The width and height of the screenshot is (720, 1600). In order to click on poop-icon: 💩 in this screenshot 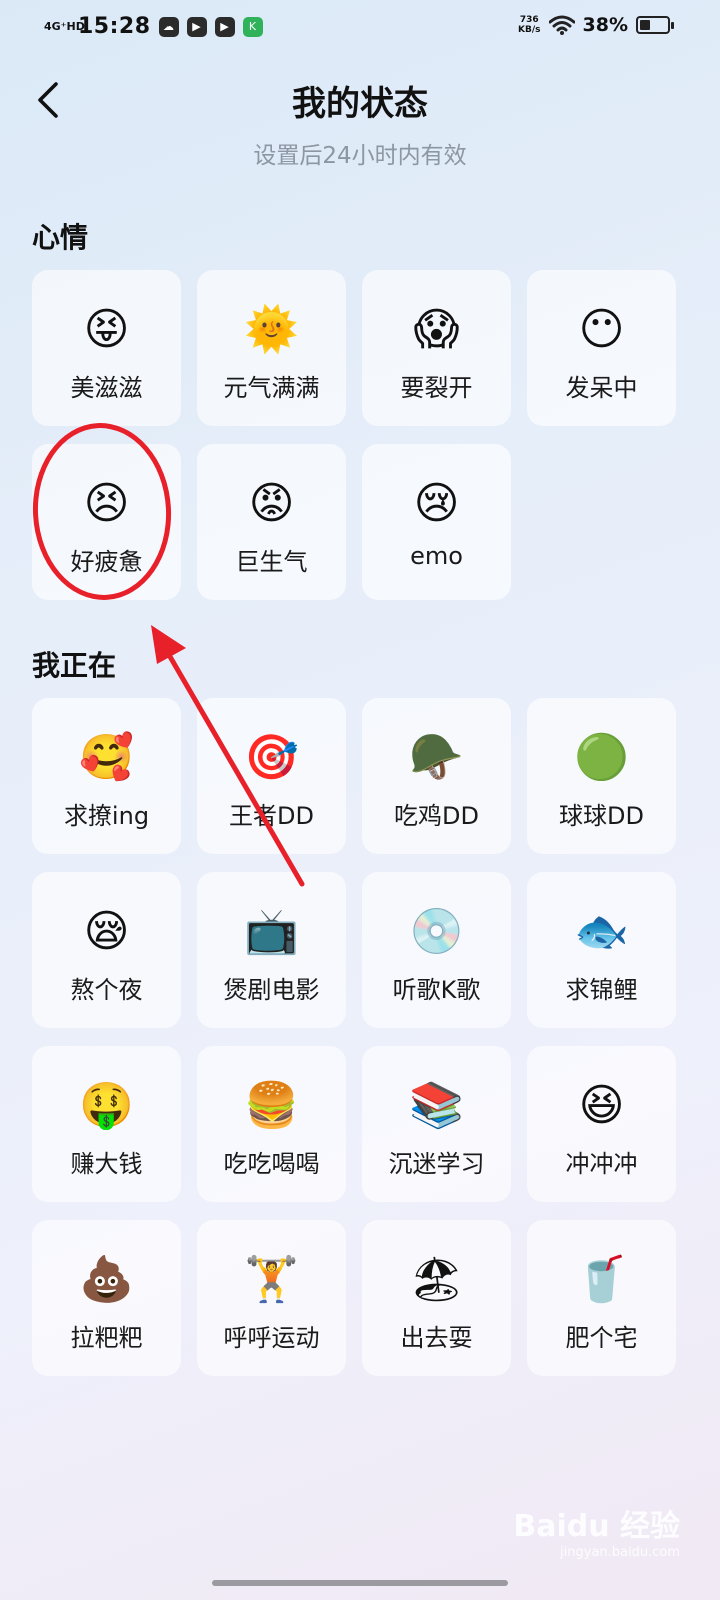, I will do `click(106, 1279)`.